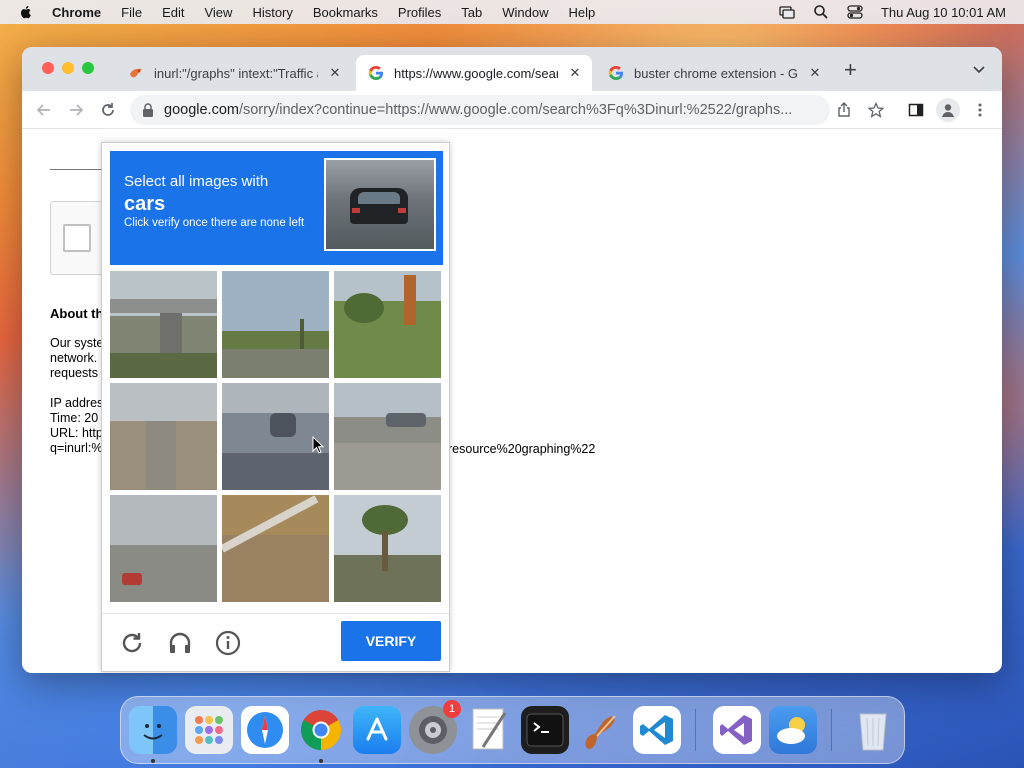 Image resolution: width=1024 pixels, height=768 pixels. What do you see at coordinates (196, 181) in the screenshot?
I see `instruction-text: Select all images with` at bounding box center [196, 181].